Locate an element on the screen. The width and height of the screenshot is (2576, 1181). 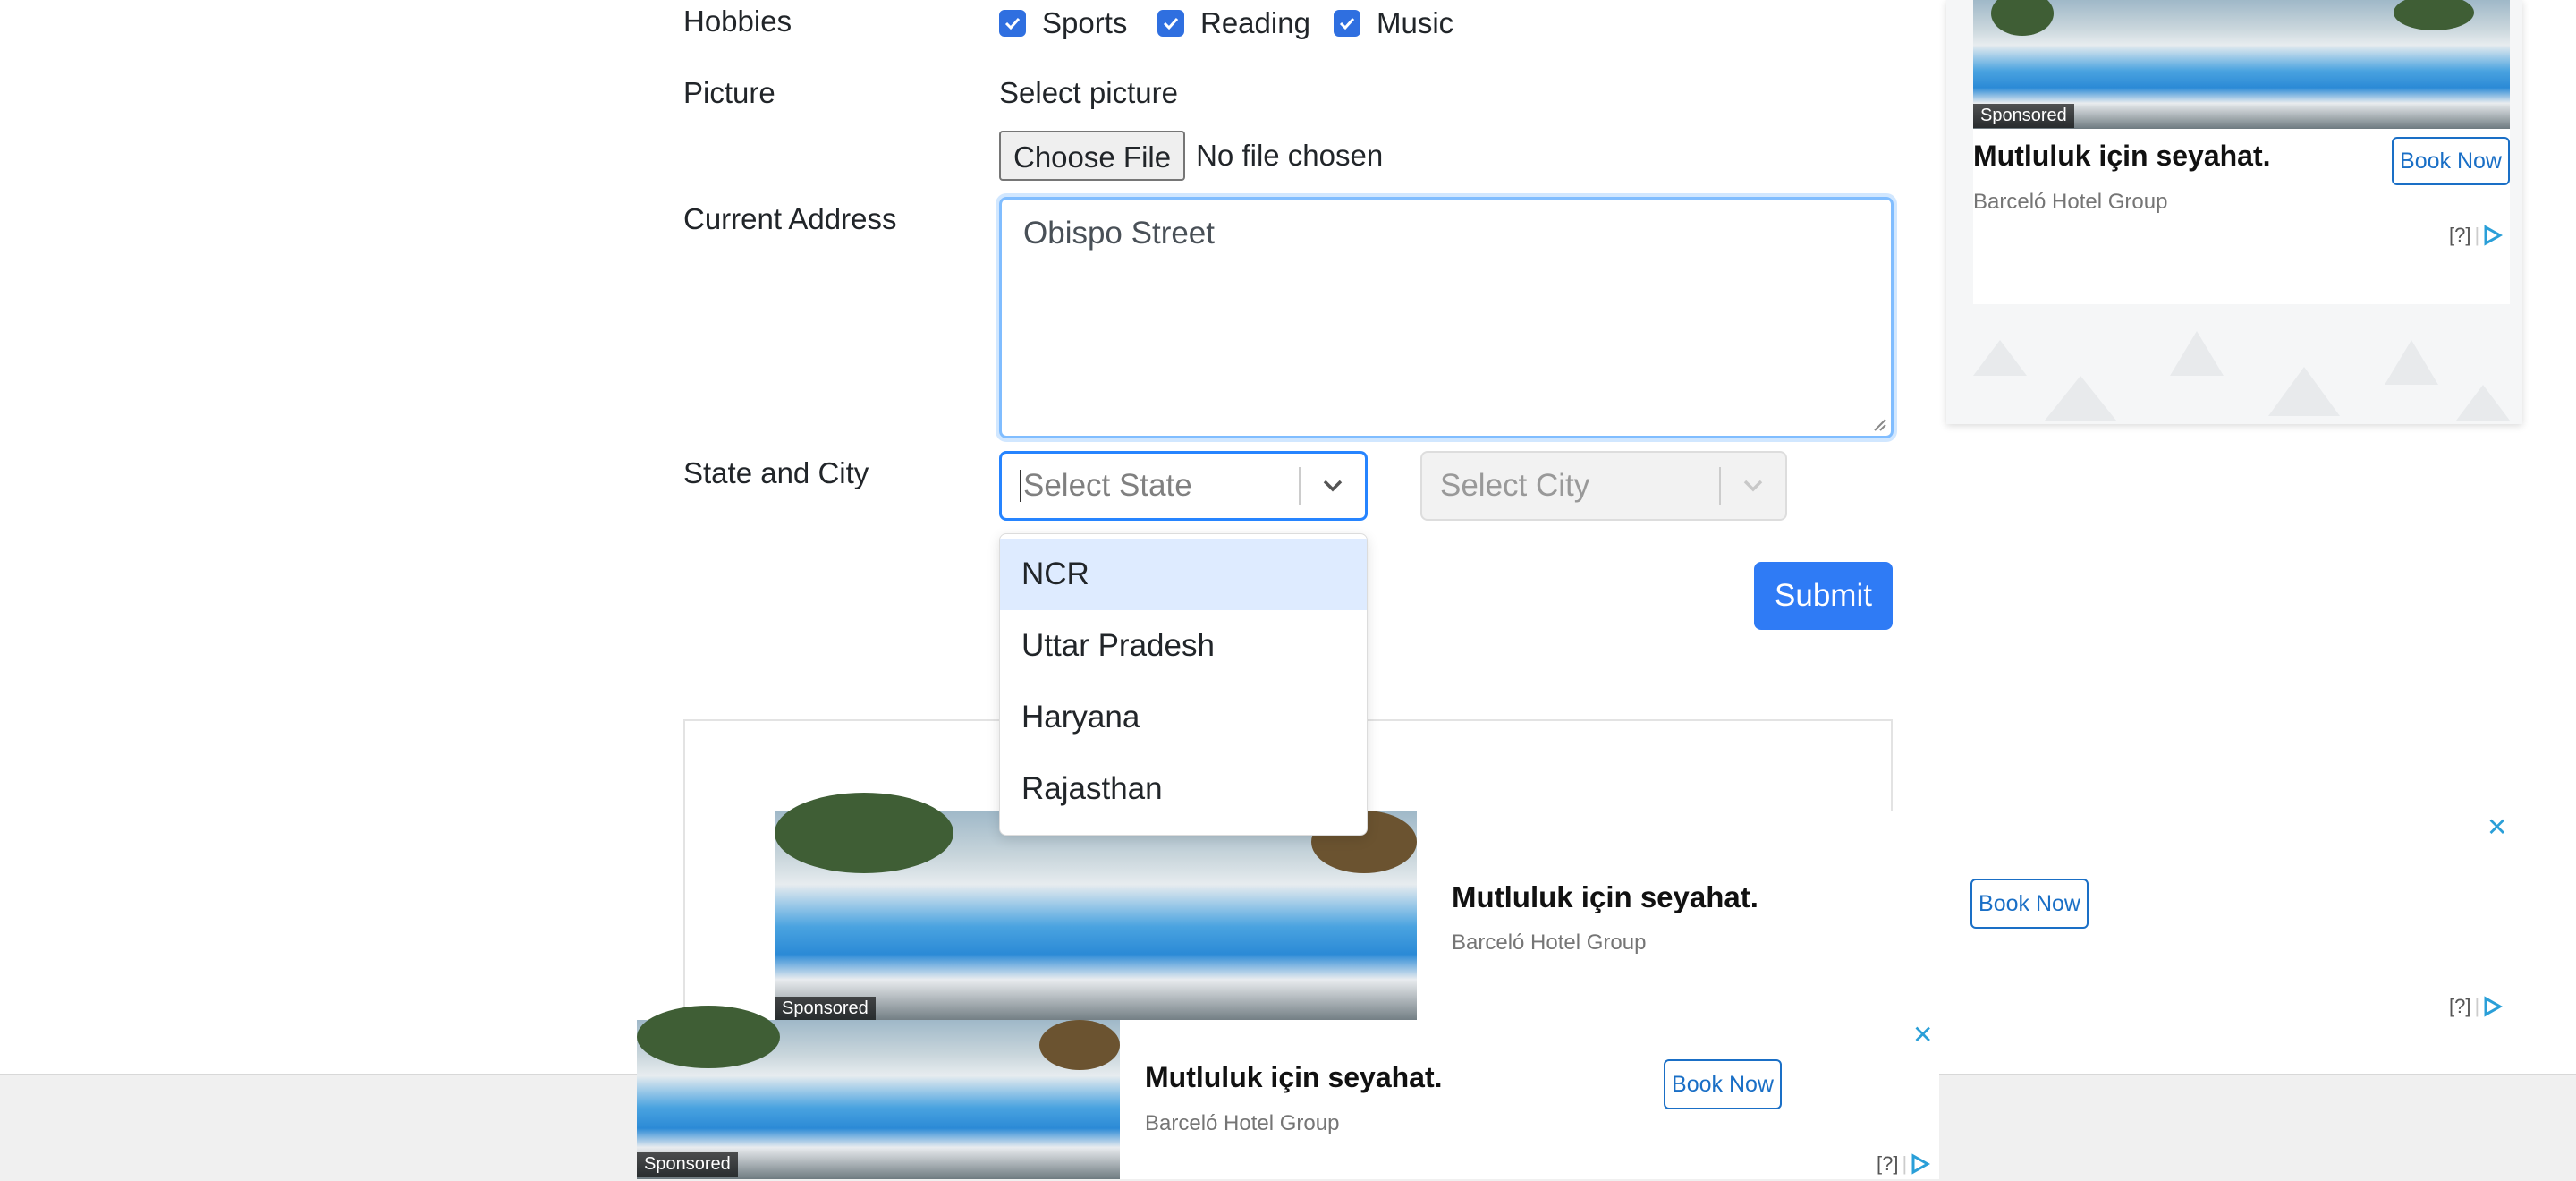
state-option-rajasthan: Rajasthan is located at coordinates (1183, 789).